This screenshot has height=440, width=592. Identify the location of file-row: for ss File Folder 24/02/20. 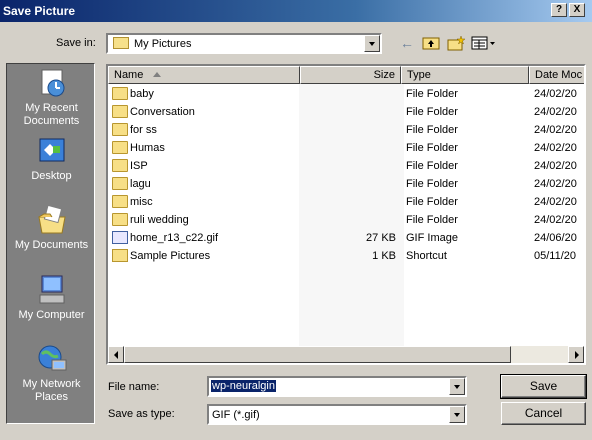
(346, 130).